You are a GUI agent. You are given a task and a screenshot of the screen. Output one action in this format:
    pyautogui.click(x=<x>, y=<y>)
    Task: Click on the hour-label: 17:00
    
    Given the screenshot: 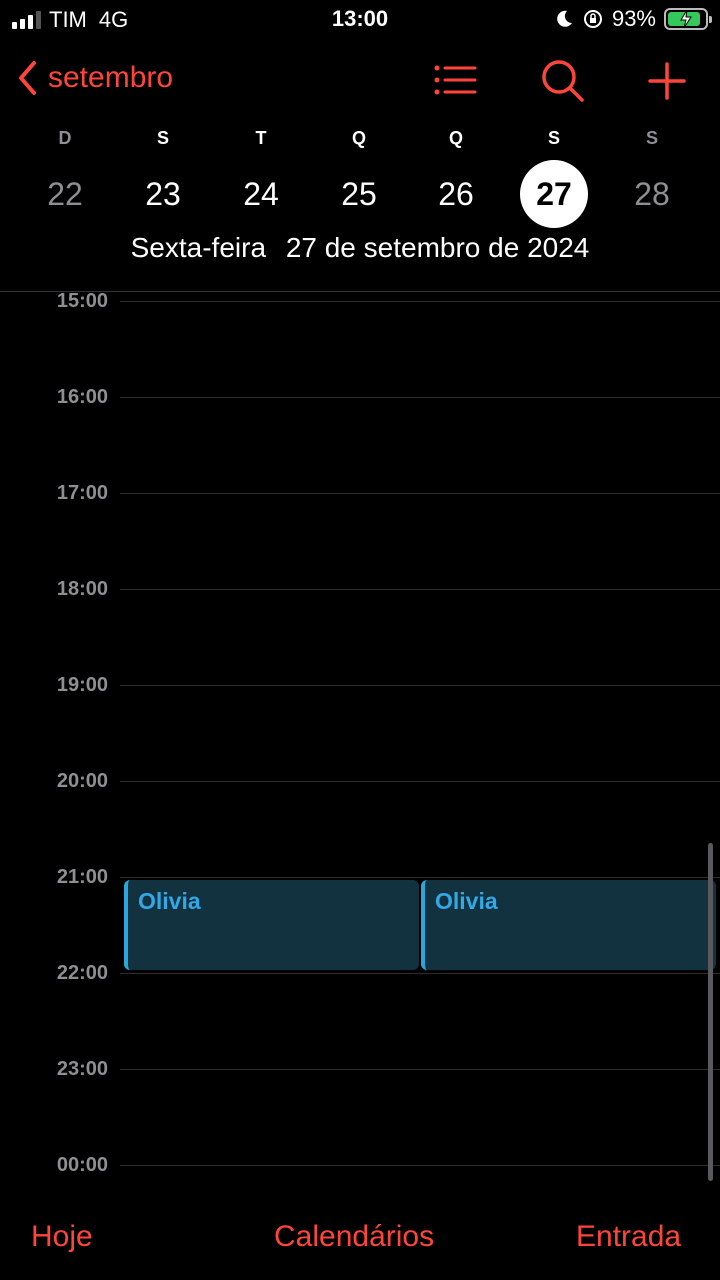 What is the action you would take?
    pyautogui.click(x=82, y=493)
    